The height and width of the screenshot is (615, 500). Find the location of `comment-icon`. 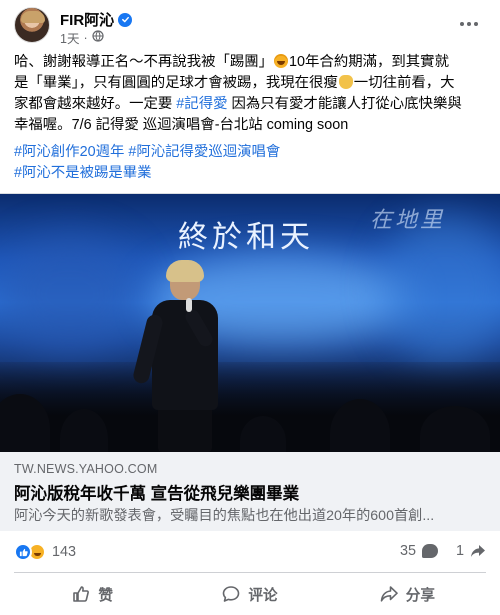

comment-icon is located at coordinates (231, 594).